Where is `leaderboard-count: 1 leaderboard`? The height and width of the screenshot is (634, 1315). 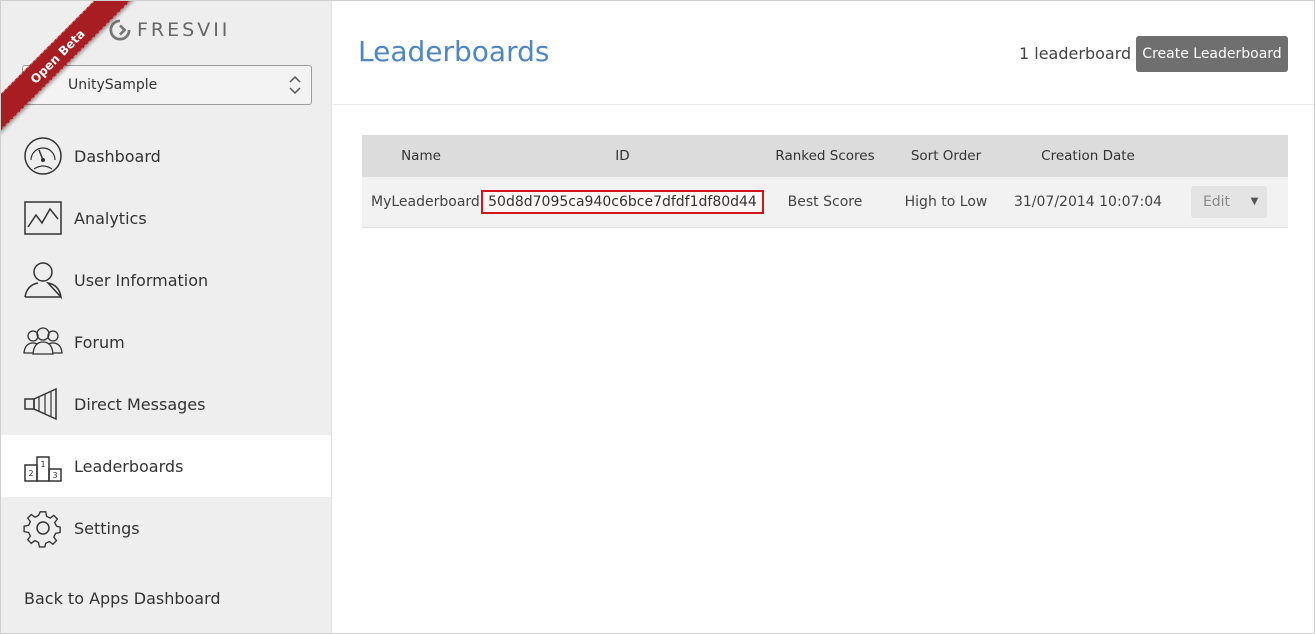
leaderboard-count: 1 leaderboard is located at coordinates (1075, 53).